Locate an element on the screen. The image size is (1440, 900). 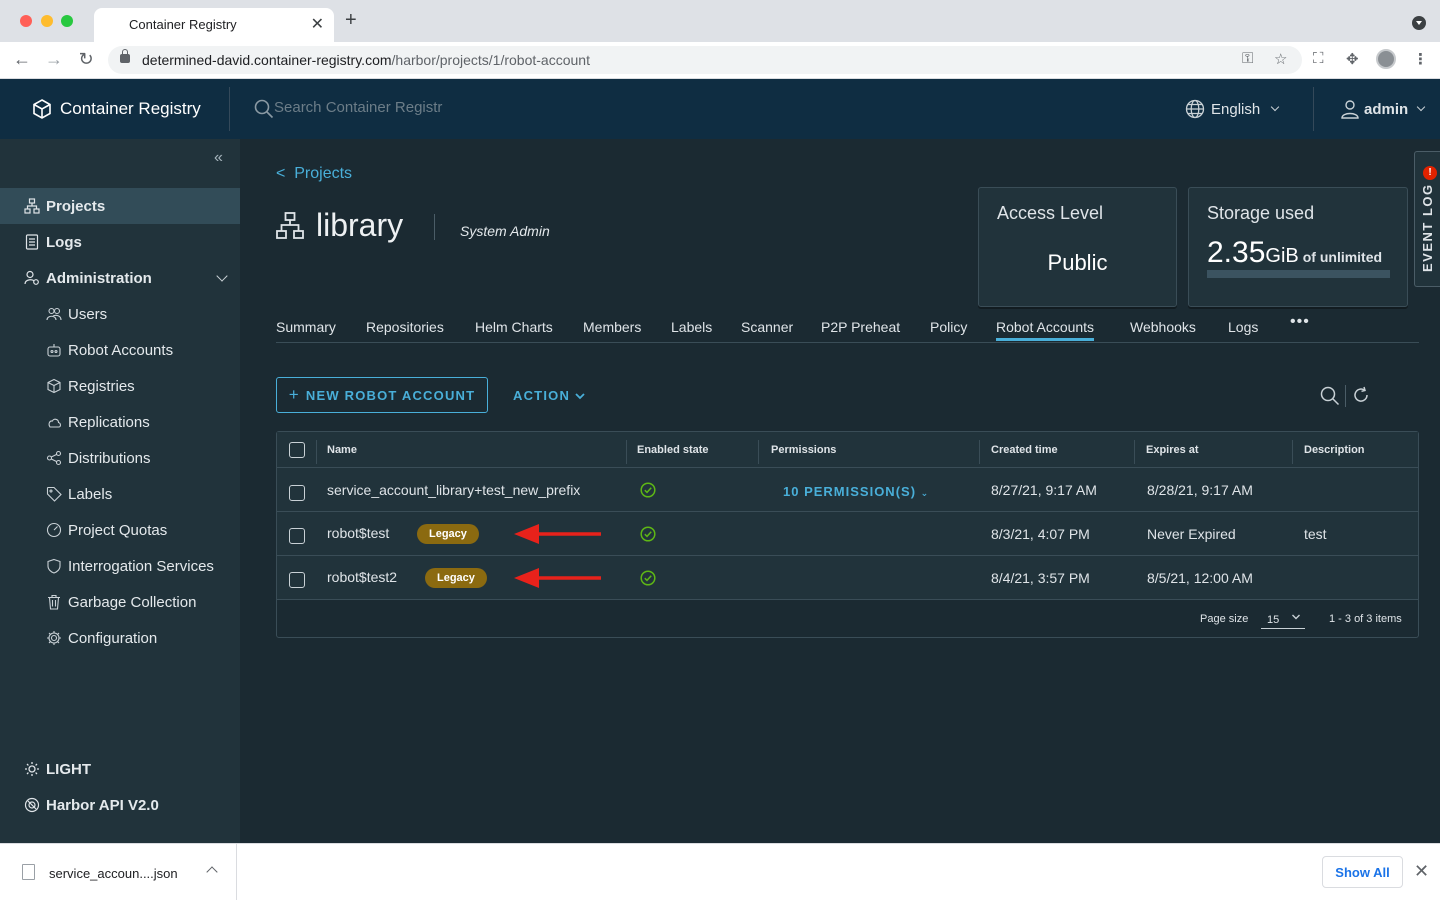
project-role: System Admin is located at coordinates (505, 231).